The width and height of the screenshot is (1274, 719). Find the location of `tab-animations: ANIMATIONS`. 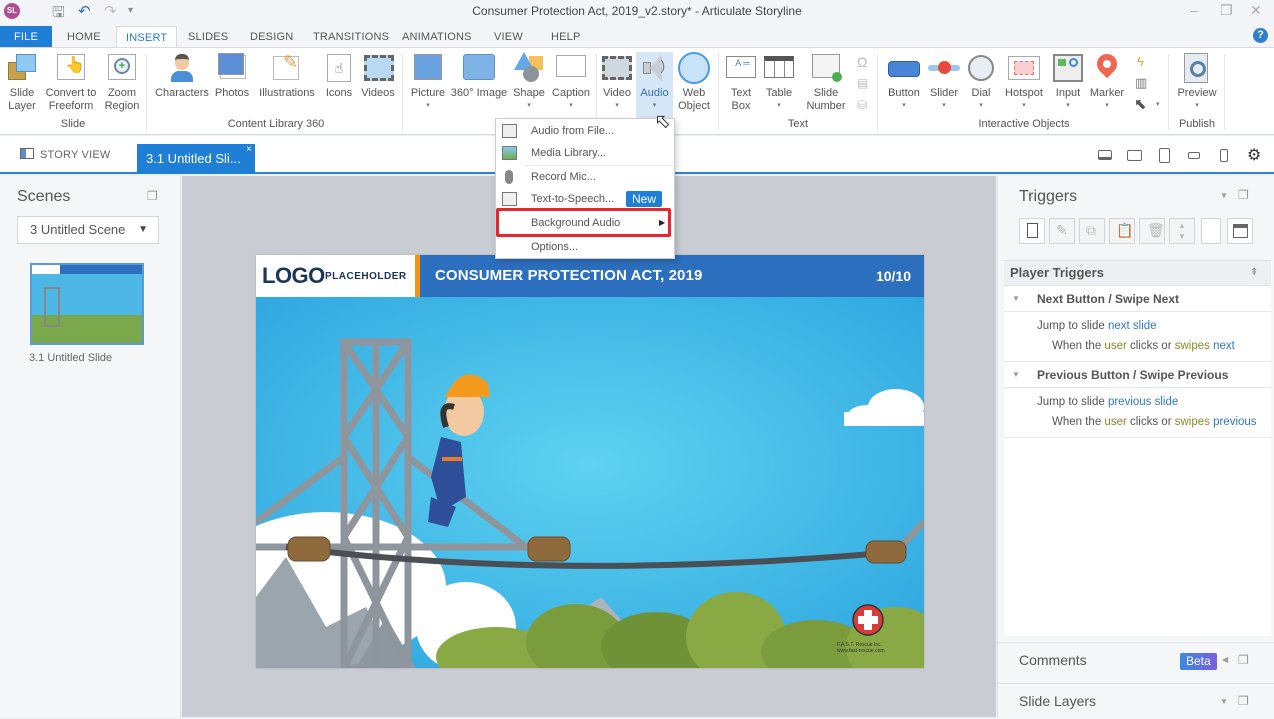

tab-animations: ANIMATIONS is located at coordinates (437, 37).